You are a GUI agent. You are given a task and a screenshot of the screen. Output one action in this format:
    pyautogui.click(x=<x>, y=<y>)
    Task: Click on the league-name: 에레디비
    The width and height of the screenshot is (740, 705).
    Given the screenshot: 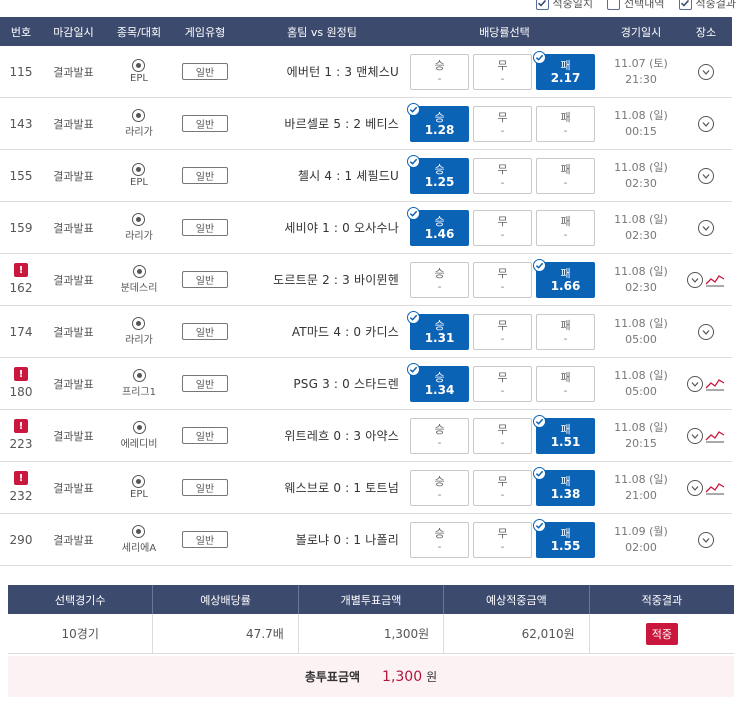 What is the action you would take?
    pyautogui.click(x=139, y=444)
    